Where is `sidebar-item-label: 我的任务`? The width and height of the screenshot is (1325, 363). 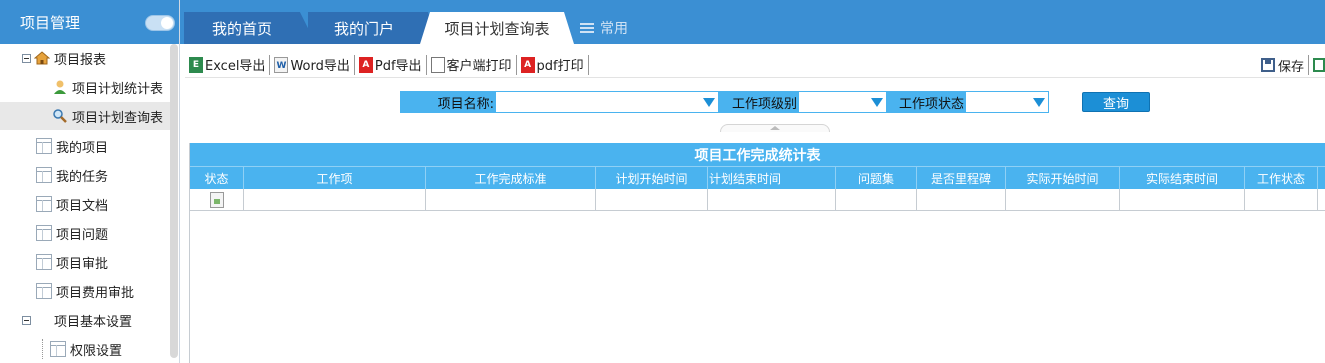
sidebar-item-label: 我的任务 is located at coordinates (82, 177).